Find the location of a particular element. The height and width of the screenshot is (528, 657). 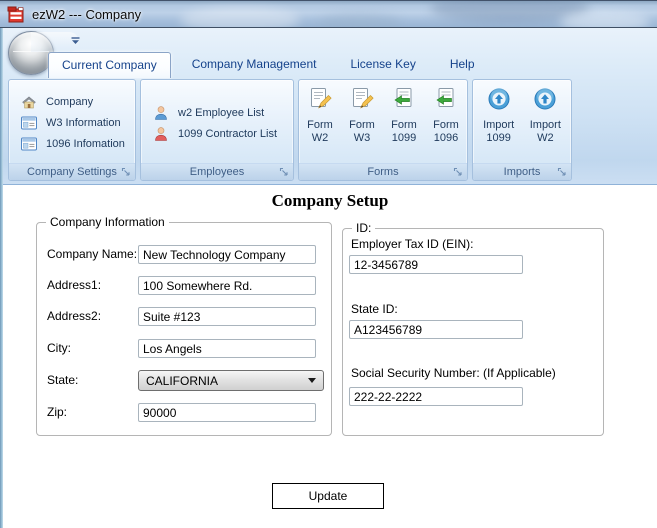

button-1099-contractor-list: 1099 Contractor List is located at coordinates (217, 133).